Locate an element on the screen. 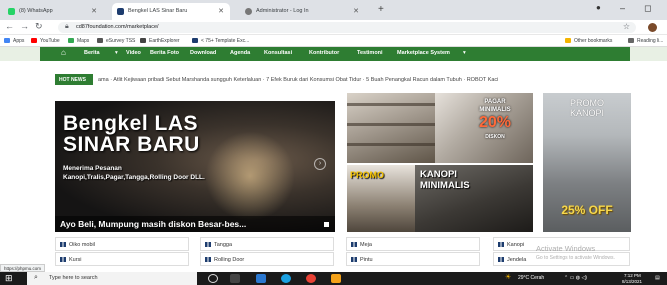  taskbar-search-placeholder: Type here to search is located at coordinates (73, 278).